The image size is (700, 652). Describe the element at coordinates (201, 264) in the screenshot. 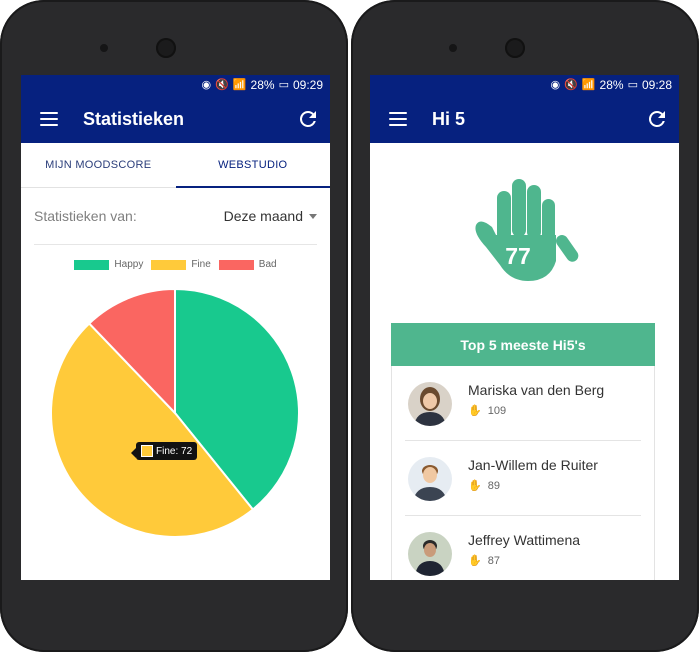

I see `legend-label-fine: Fine` at that location.